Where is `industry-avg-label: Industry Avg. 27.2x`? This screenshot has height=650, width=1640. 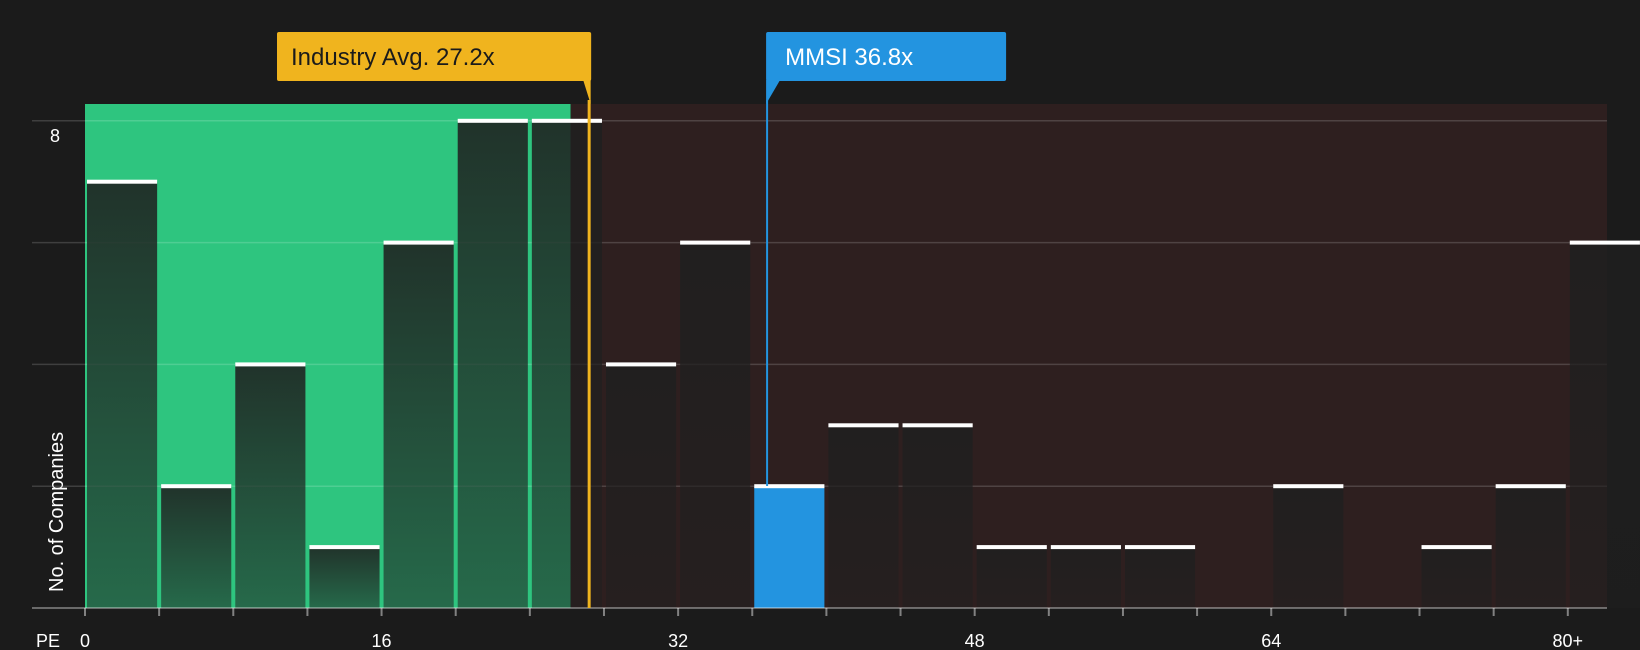 industry-avg-label: Industry Avg. 27.2x is located at coordinates (393, 57).